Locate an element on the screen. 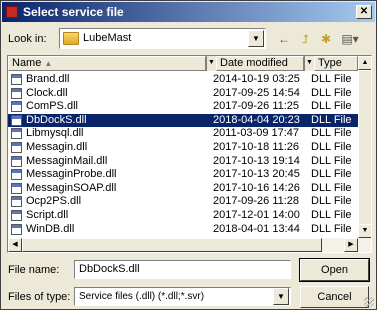 The image size is (377, 310). file-date: 2017-09-26 11:25 is located at coordinates (256, 106).